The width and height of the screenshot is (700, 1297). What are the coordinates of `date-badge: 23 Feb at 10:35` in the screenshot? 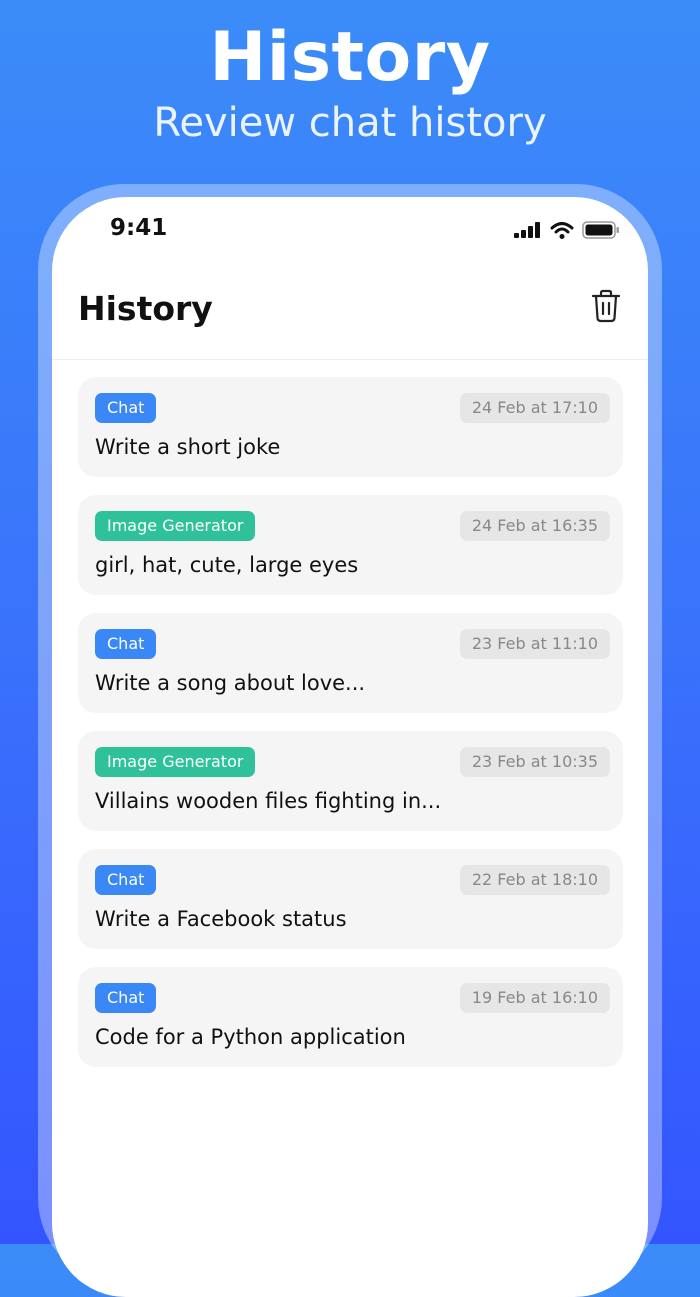 It's located at (534, 762).